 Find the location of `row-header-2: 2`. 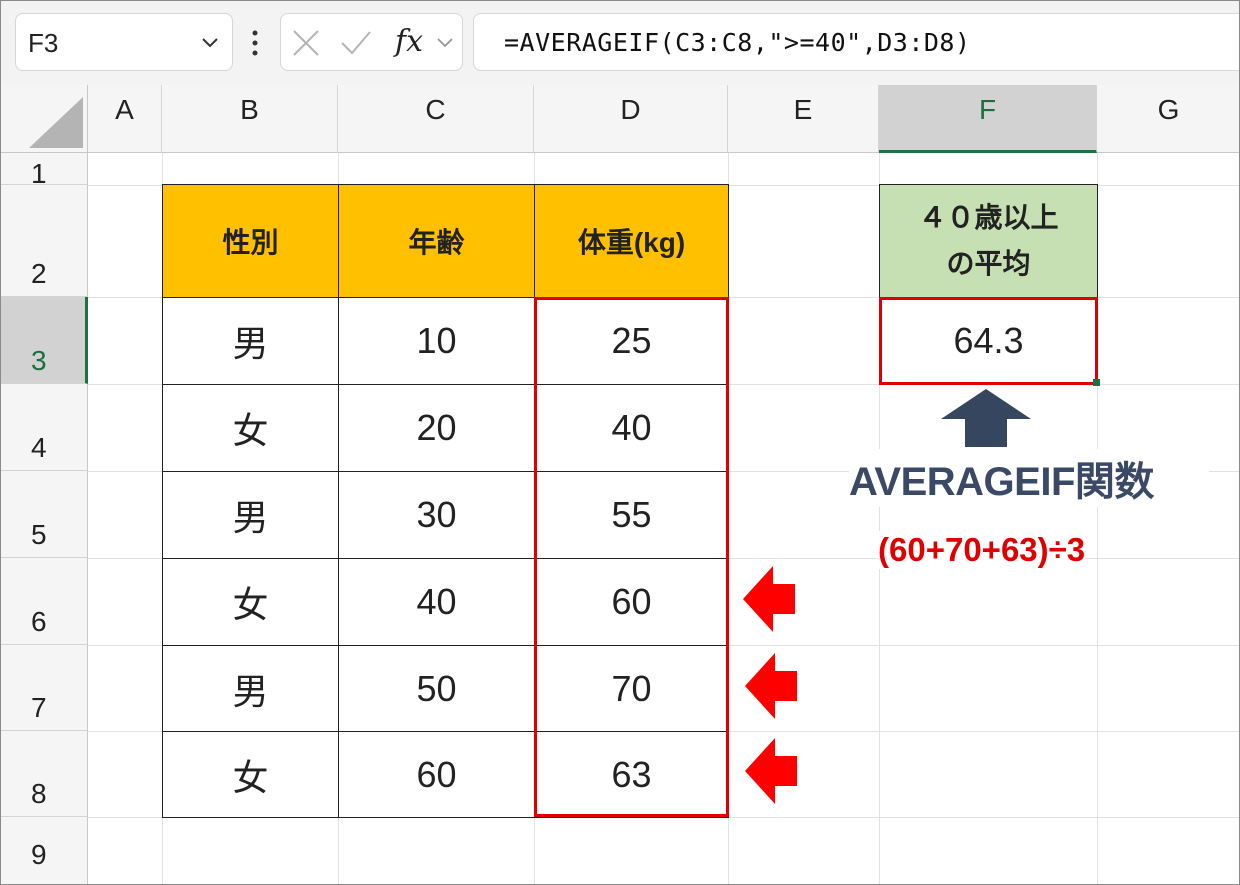

row-header-2: 2 is located at coordinates (44, 241).